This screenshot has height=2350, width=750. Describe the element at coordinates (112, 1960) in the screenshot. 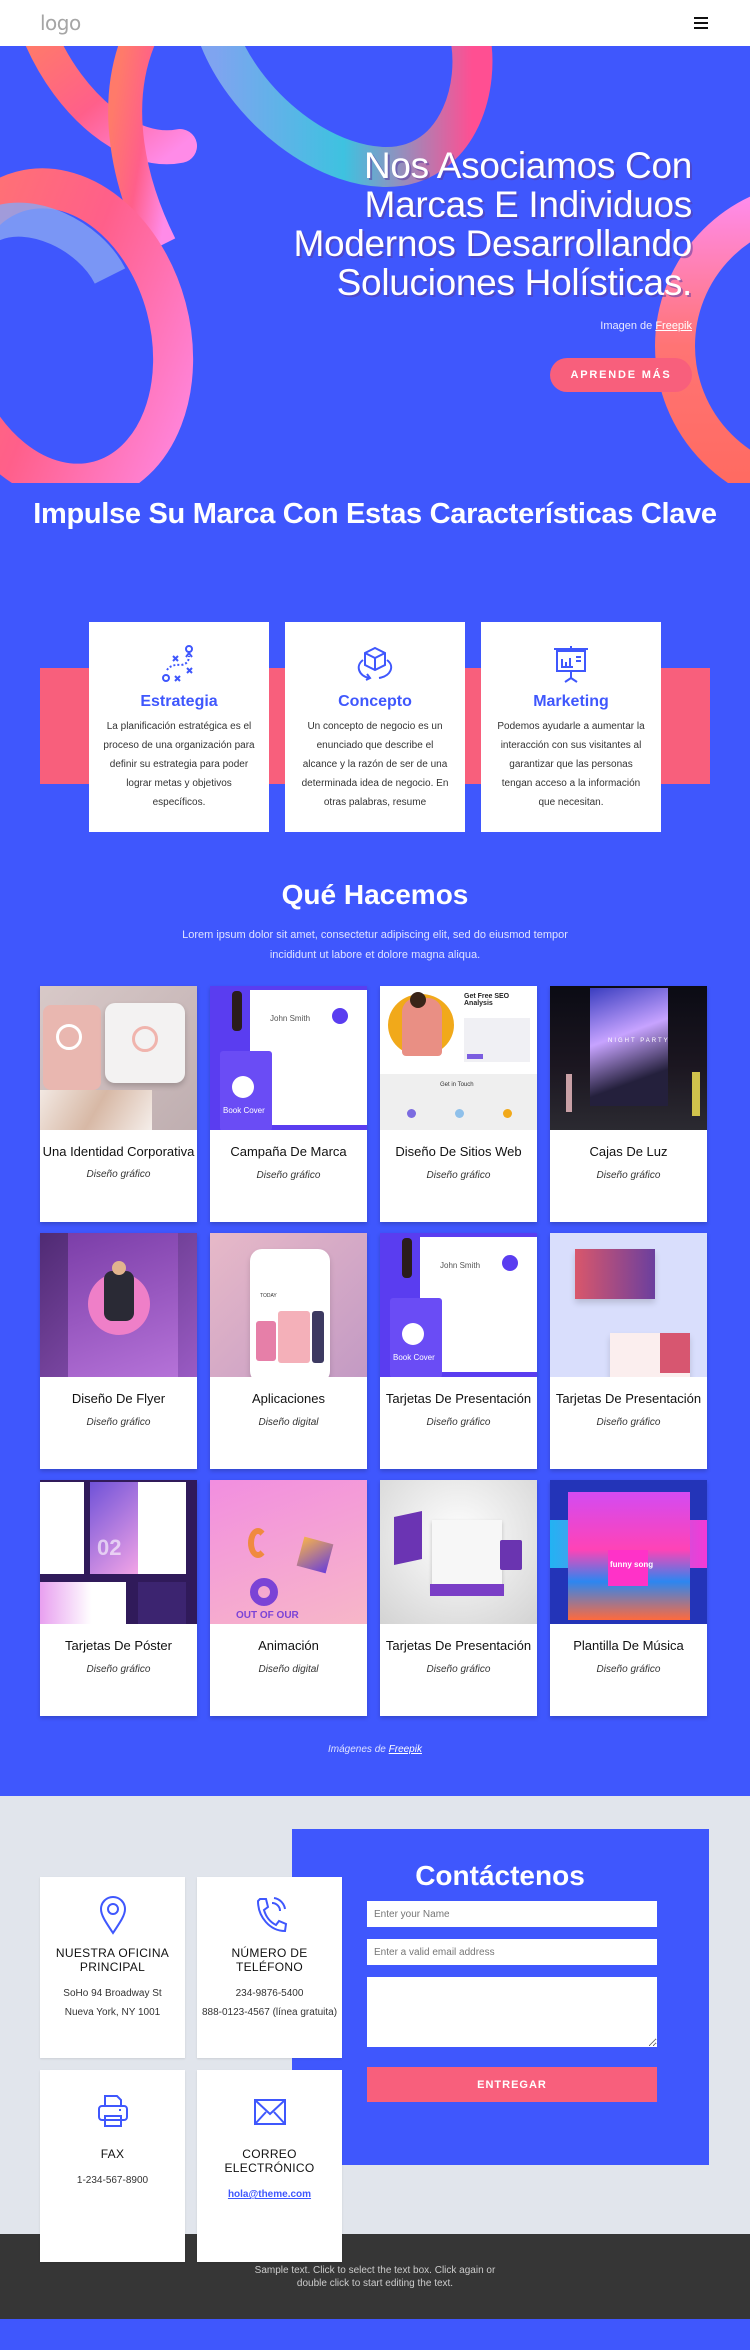

I see `card-title: NUESTRA OFICINA PRINCIPAL` at that location.